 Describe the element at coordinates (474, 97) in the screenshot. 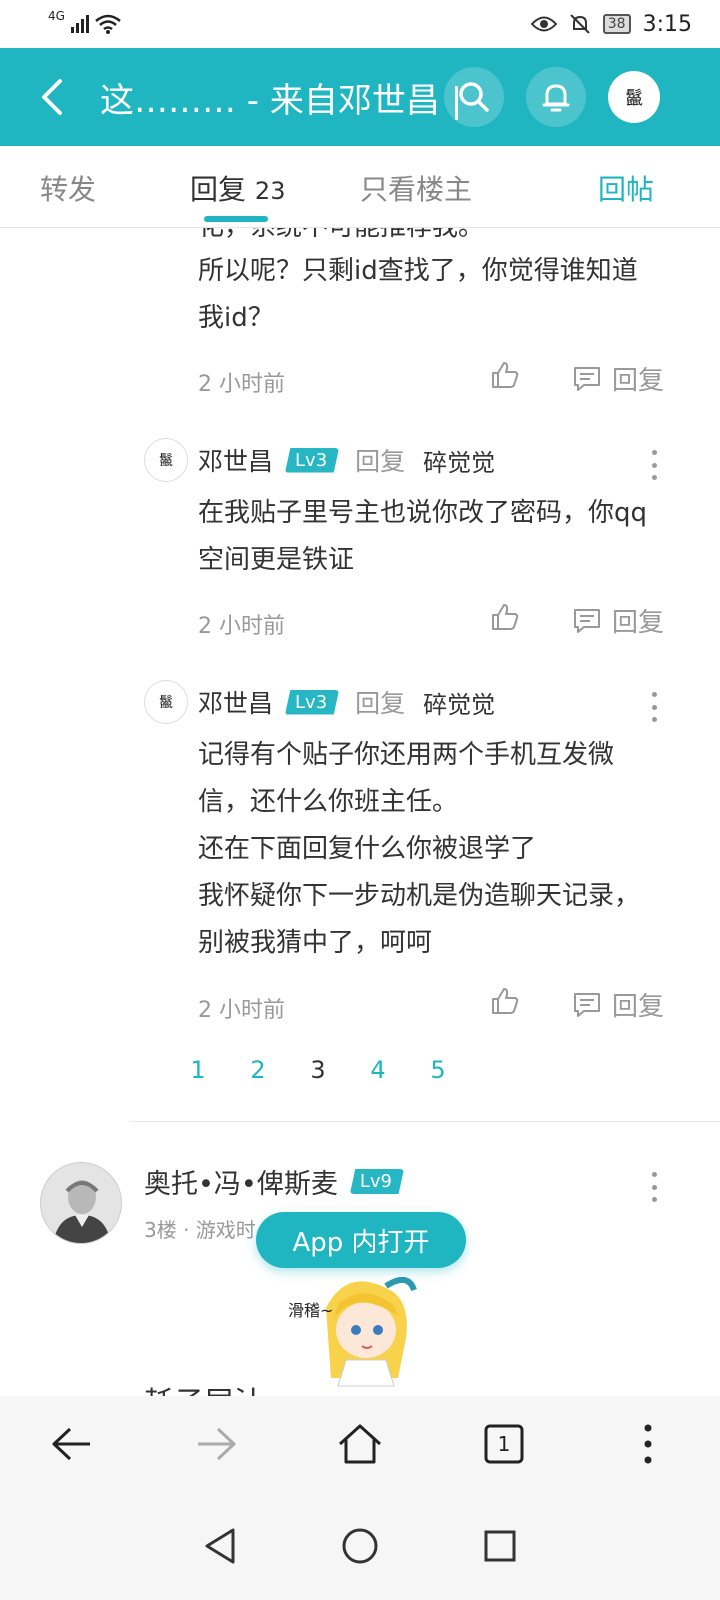

I see `search-button` at that location.